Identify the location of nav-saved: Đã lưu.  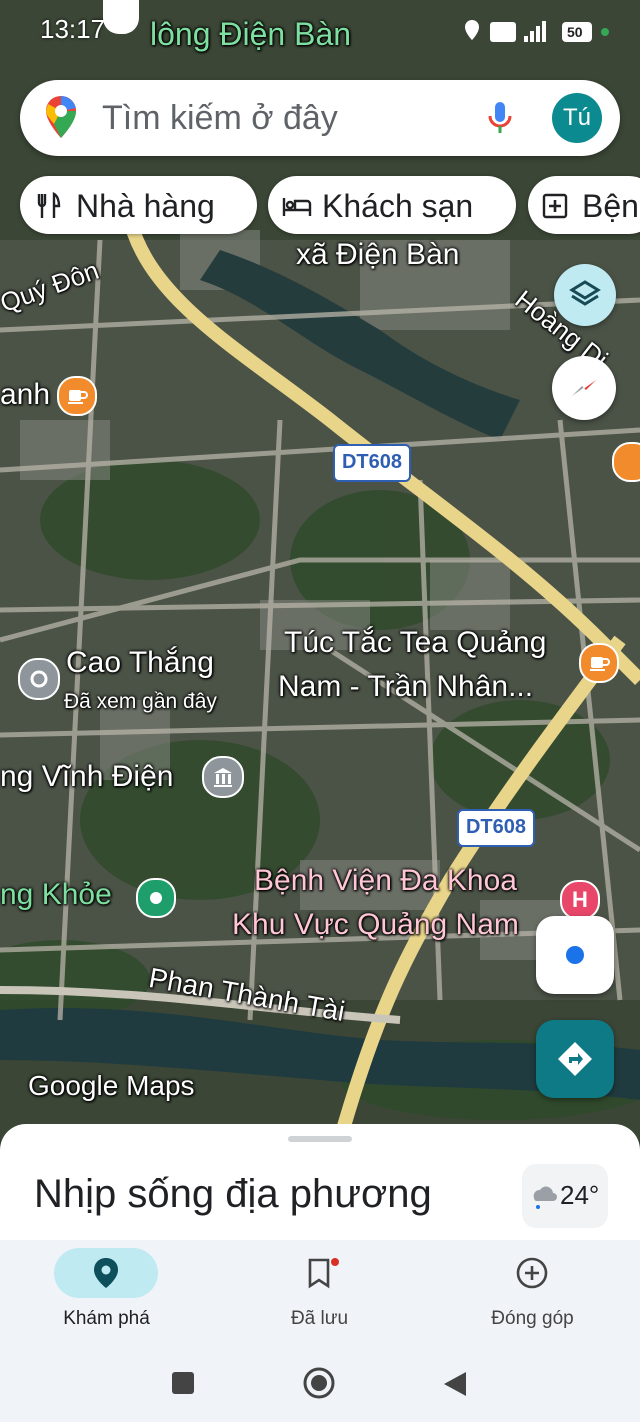
(319, 1293).